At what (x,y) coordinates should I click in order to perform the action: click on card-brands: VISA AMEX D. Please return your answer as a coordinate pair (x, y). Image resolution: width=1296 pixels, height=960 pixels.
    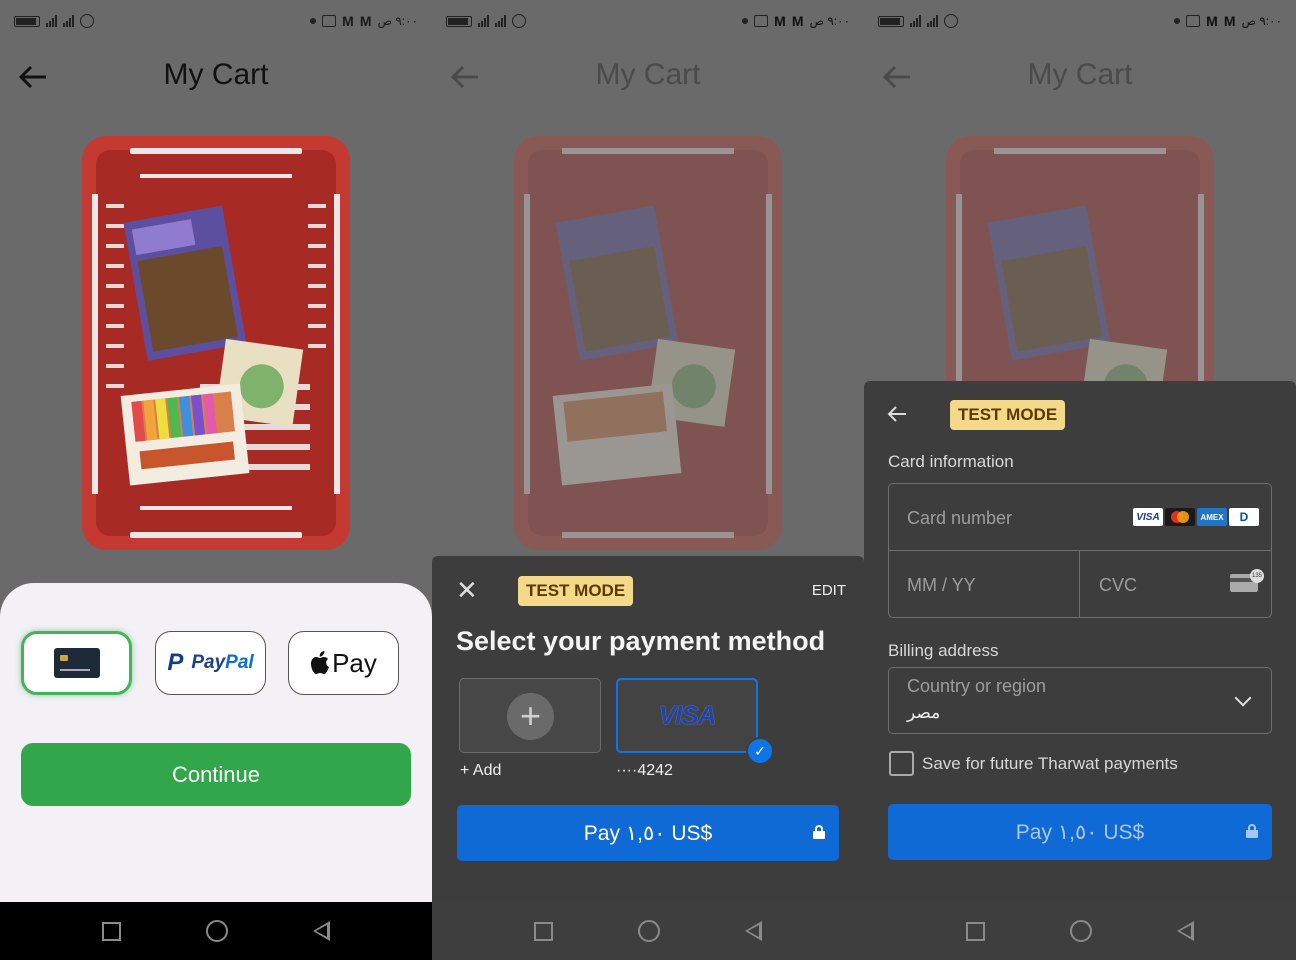
    Looking at the image, I should click on (1196, 517).